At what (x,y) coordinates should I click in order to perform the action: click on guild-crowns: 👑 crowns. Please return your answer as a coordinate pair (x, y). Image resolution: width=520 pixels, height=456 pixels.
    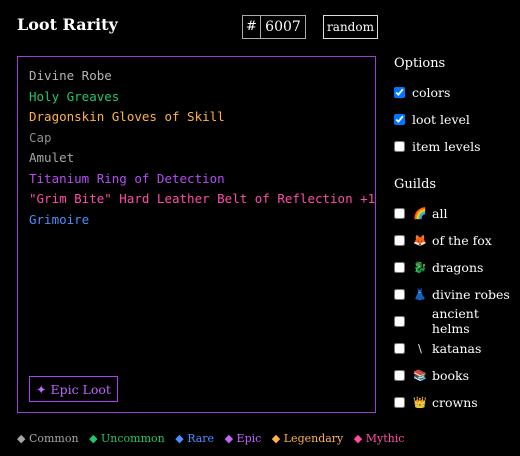
    Looking at the image, I should click on (436, 402).